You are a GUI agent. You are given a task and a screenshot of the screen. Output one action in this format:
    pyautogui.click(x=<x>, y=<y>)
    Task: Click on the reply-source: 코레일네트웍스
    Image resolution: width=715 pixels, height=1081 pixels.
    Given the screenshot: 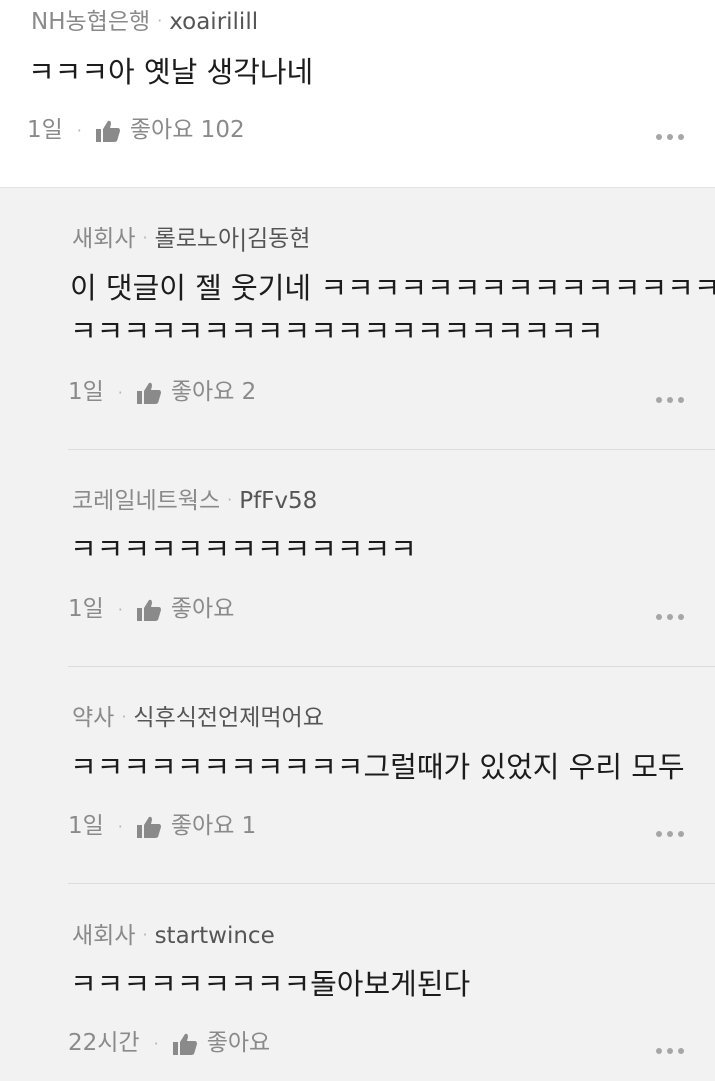 What is the action you would take?
    pyautogui.click(x=146, y=501)
    